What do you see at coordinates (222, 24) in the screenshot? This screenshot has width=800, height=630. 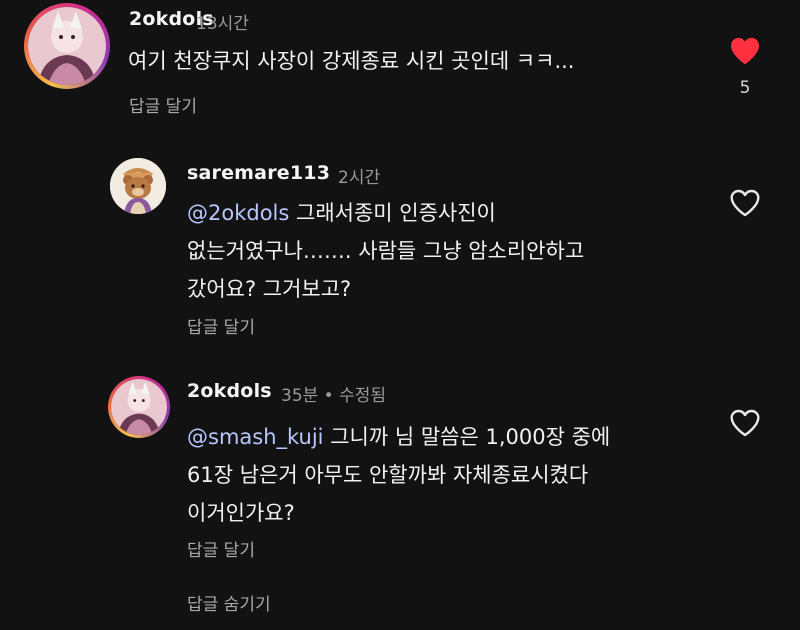 I see `comment-timestamp: 13시간` at bounding box center [222, 24].